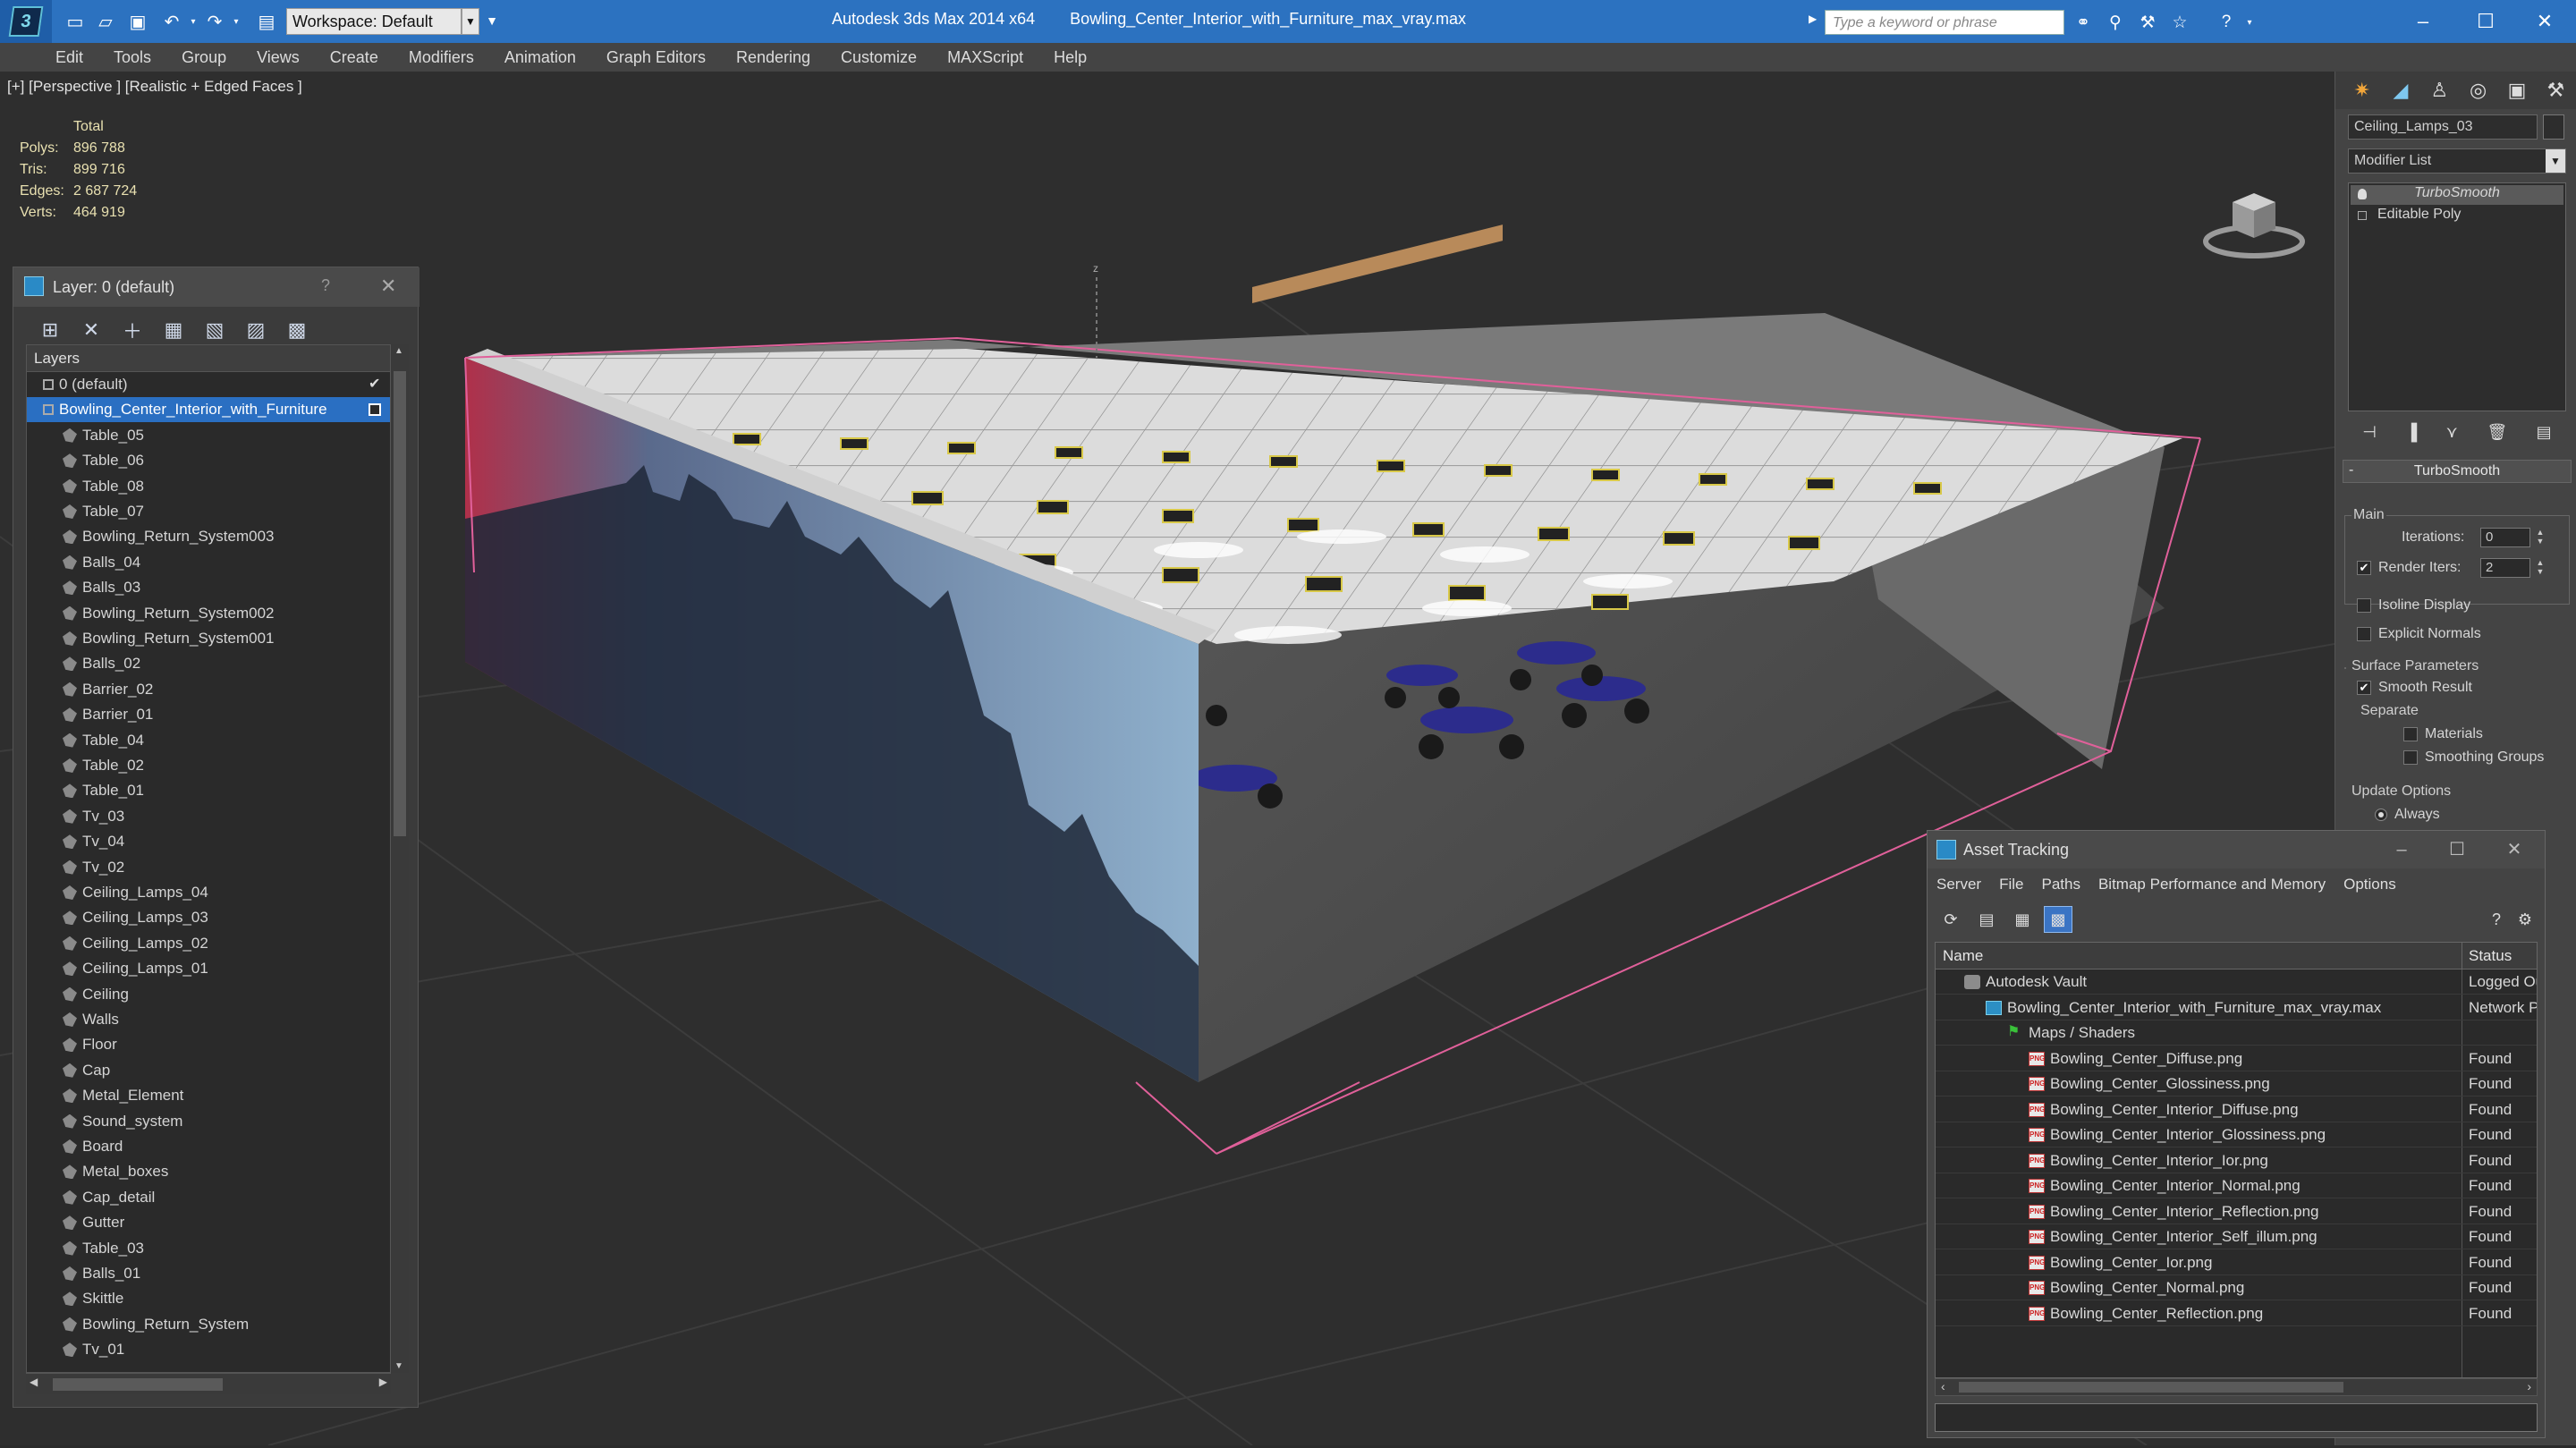 The width and height of the screenshot is (2576, 1448). What do you see at coordinates (2236, 1387) in the screenshot?
I see `asset-horizontal-scrollbar: ‹ ›` at bounding box center [2236, 1387].